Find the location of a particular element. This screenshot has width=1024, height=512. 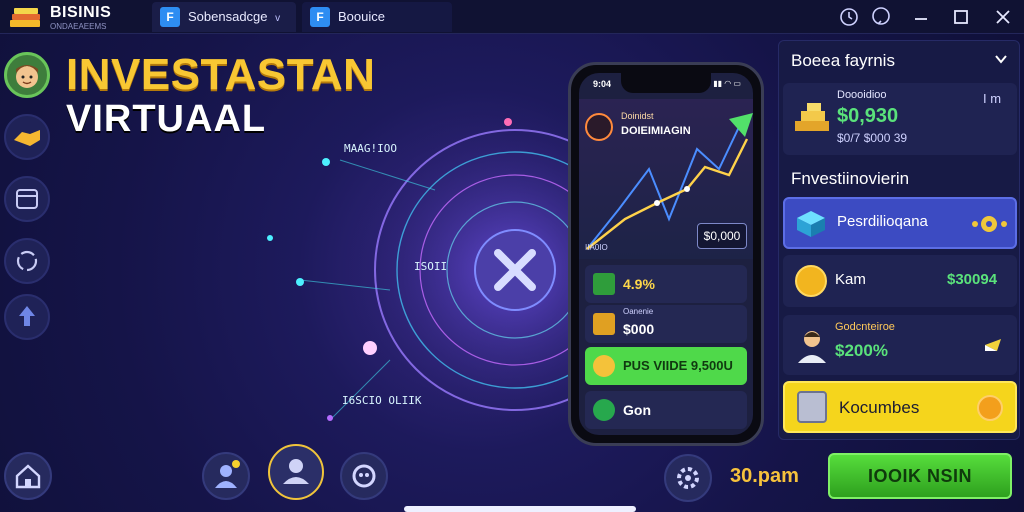

app-brand: BISINIS ONDAEAEEMS is located at coordinates (76, 17).